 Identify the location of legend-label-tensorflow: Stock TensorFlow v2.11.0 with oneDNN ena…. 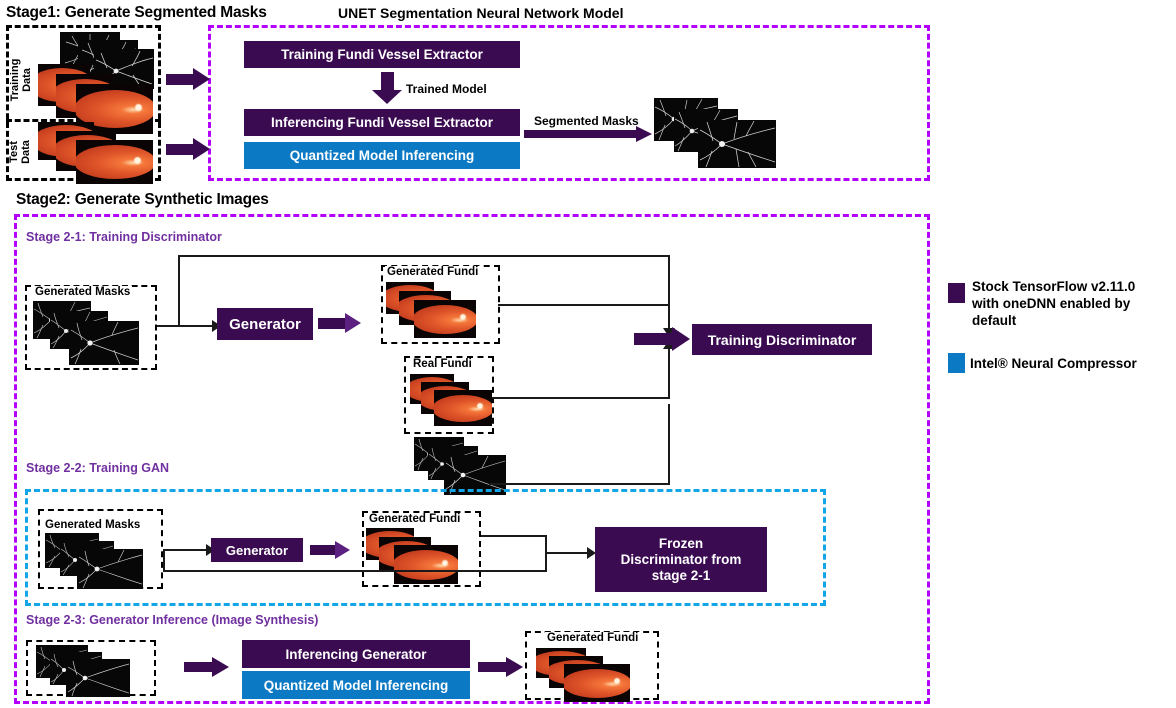
(1072, 303).